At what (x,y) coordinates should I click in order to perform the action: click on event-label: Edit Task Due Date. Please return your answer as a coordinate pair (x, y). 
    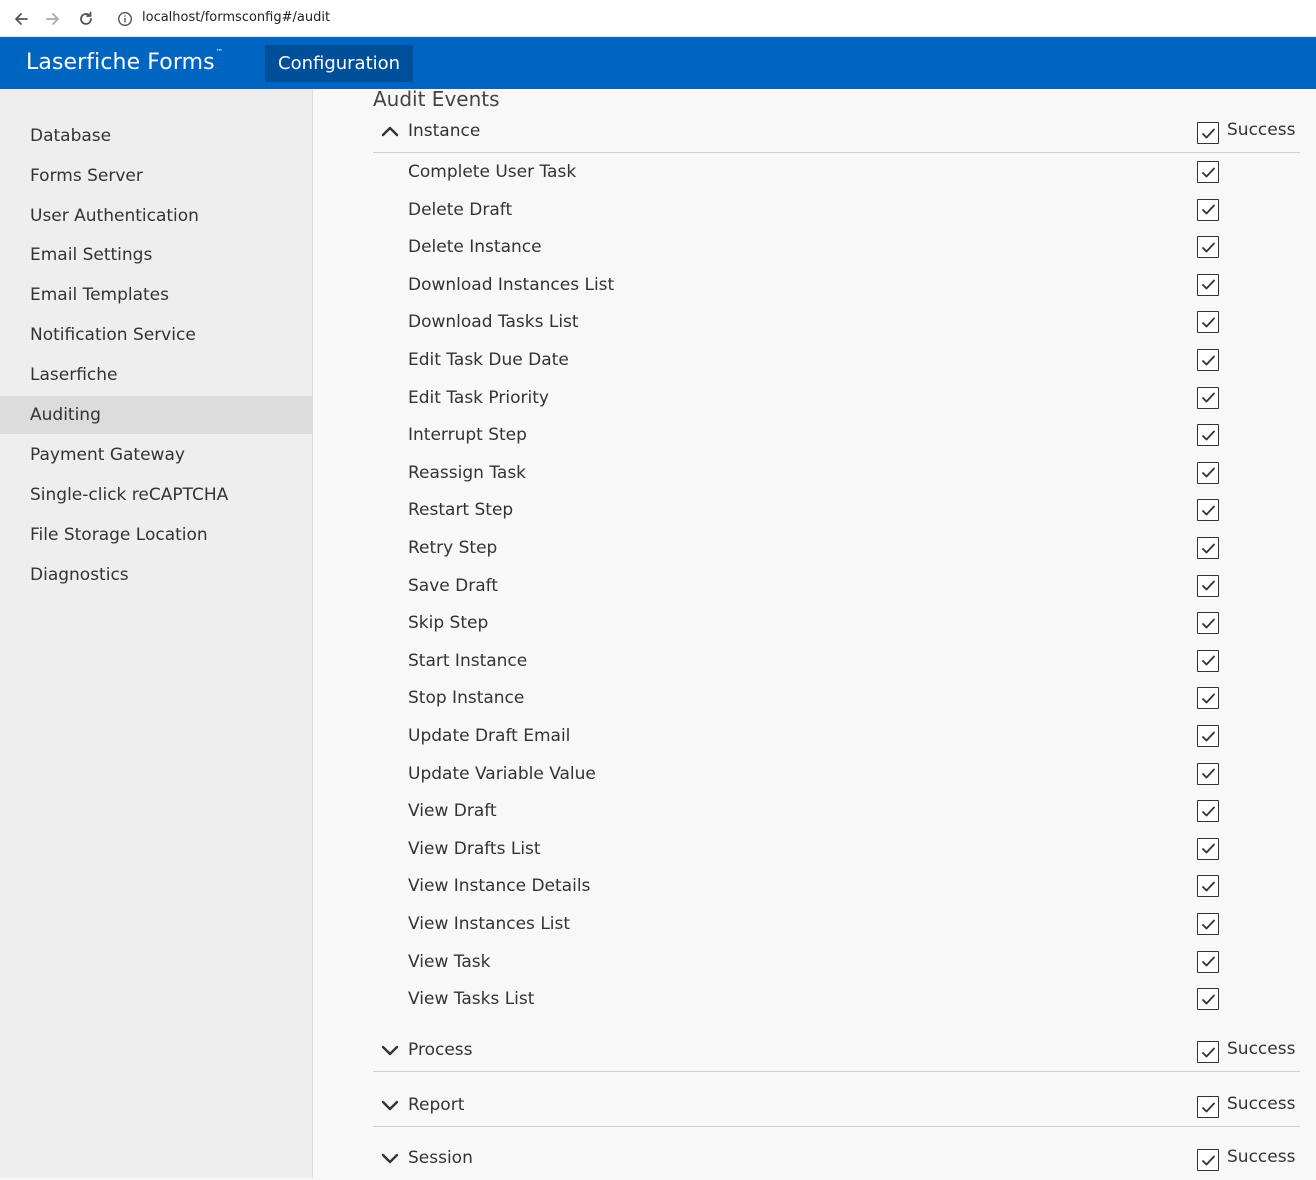
    Looking at the image, I should click on (488, 360).